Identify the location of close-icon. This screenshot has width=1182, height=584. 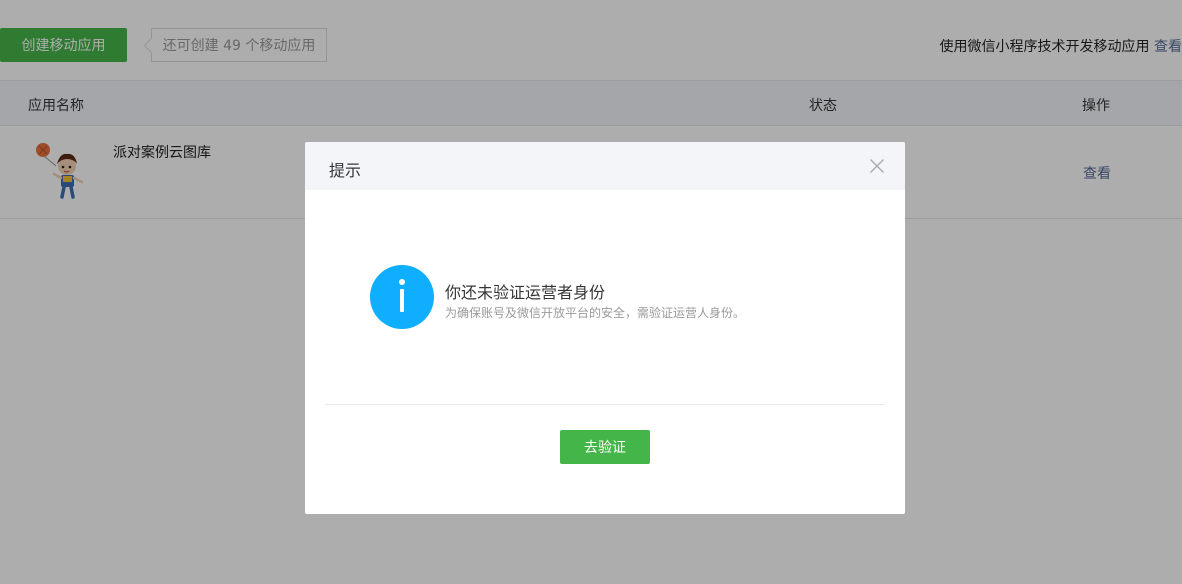
(877, 166).